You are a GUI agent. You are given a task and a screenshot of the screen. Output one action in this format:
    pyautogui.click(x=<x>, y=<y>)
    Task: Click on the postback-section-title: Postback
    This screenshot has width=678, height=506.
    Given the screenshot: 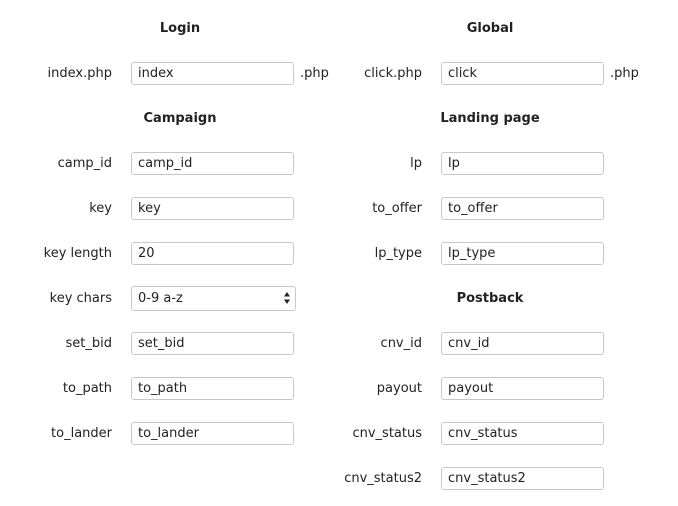 What is the action you would take?
    pyautogui.click(x=490, y=298)
    